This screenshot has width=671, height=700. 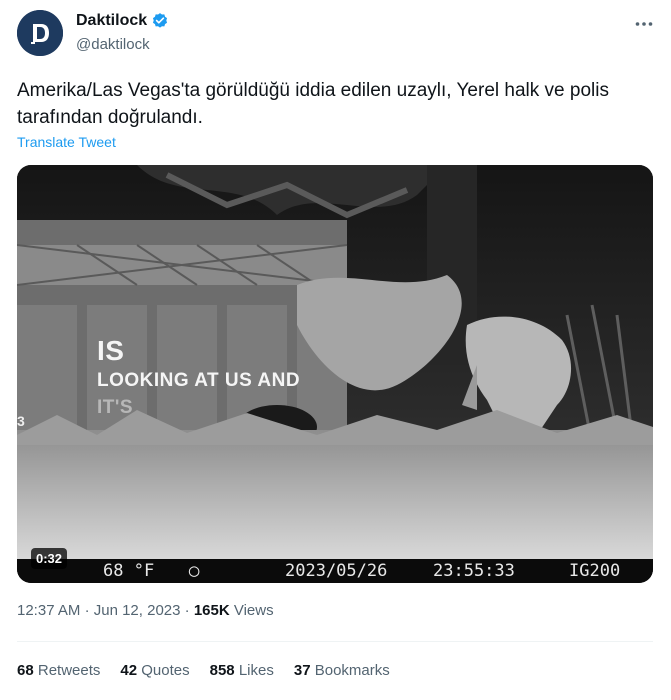 I want to click on more-options-button, so click(x=644, y=24).